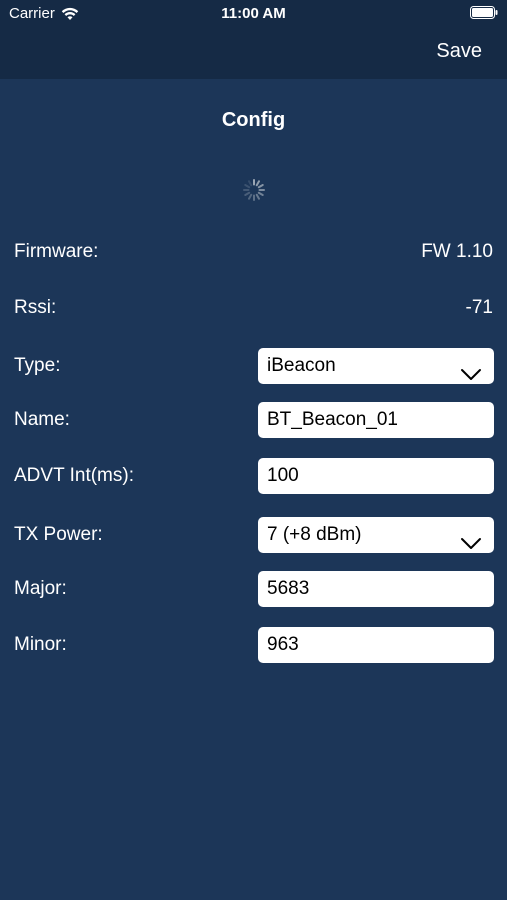 The height and width of the screenshot is (900, 507). Describe the element at coordinates (459, 51) in the screenshot. I see `save-button: Save` at that location.